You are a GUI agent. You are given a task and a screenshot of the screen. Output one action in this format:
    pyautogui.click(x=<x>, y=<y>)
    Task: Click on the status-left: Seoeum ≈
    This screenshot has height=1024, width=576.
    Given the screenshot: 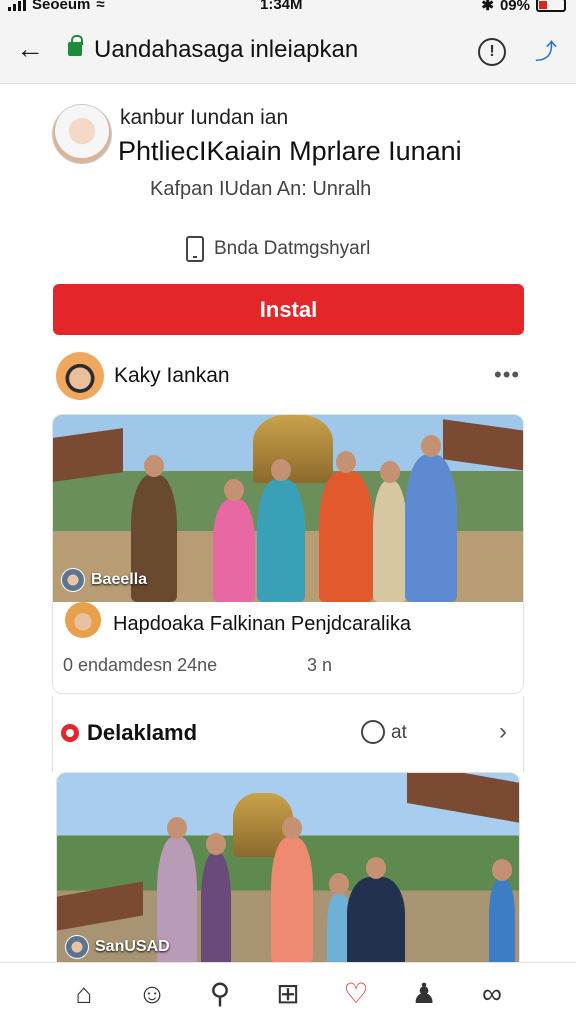 What is the action you would take?
    pyautogui.click(x=56, y=6)
    